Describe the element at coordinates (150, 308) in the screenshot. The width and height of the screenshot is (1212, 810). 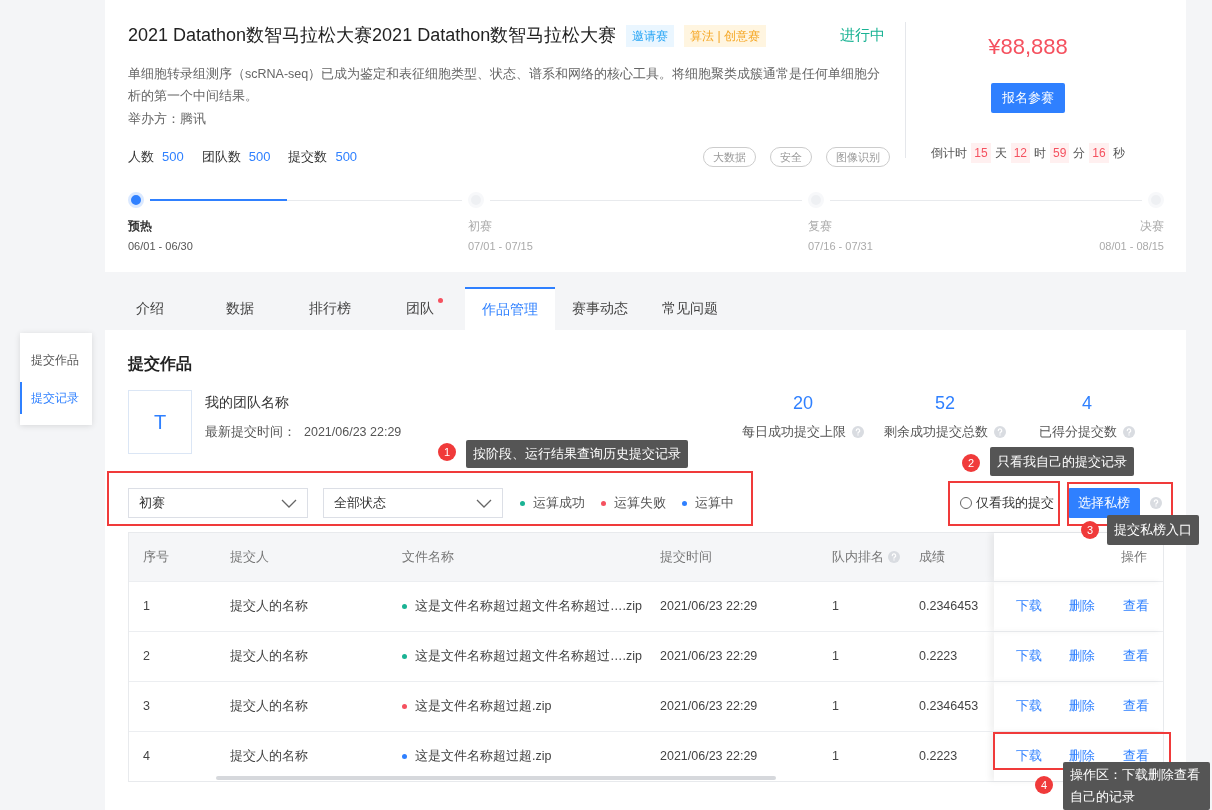
I see `tab: 介绍` at that location.